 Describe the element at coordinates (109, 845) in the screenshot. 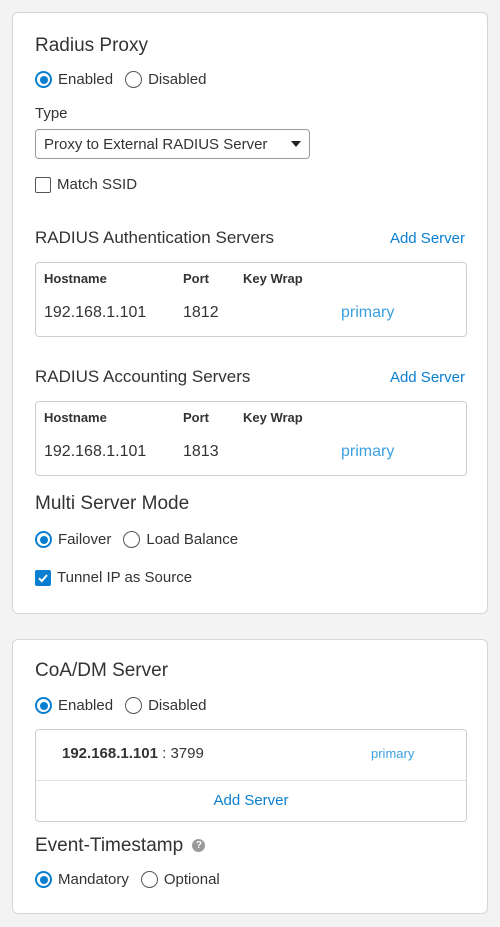

I see `event-timestamp-label: Event-Timestamp` at that location.